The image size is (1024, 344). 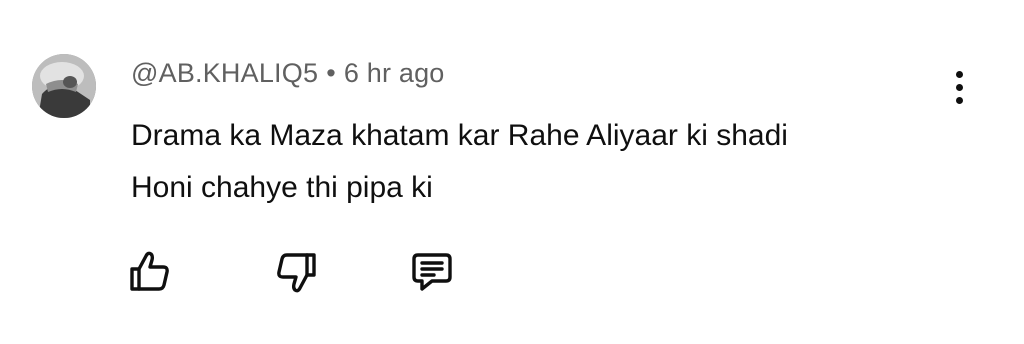 I want to click on comment-meta: @AB.KHALIQ5 • 6 hr ago, so click(x=288, y=73).